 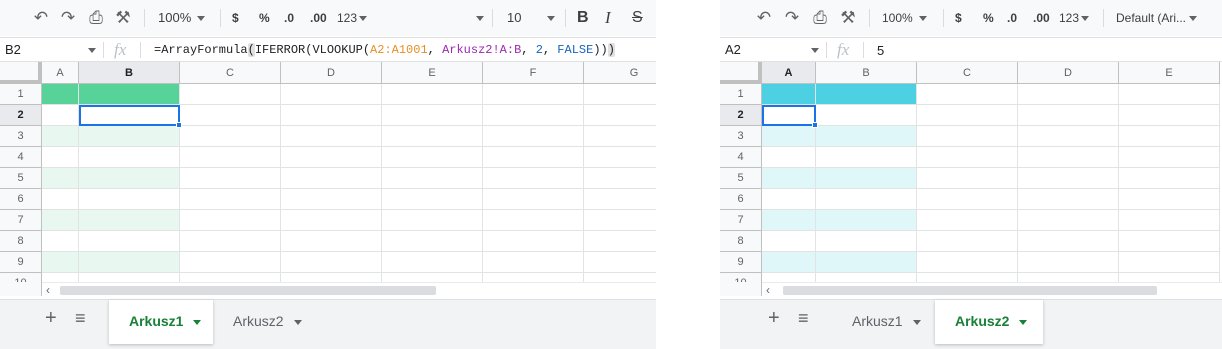 What do you see at coordinates (129, 262) in the screenshot?
I see `cell-b9` at bounding box center [129, 262].